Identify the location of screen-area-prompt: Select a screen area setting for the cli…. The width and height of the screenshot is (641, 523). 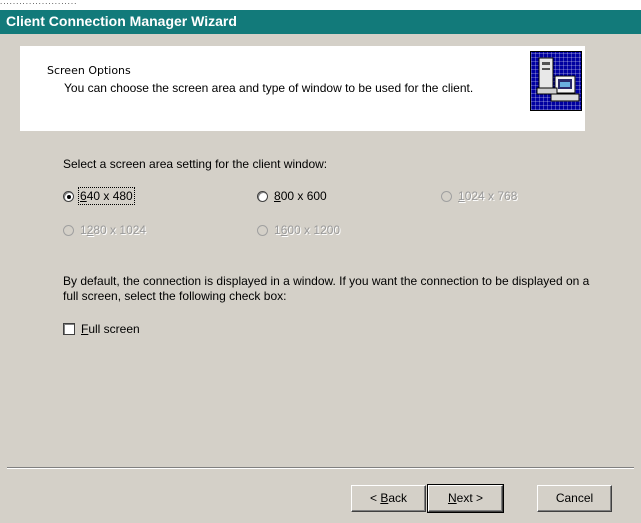
(195, 164).